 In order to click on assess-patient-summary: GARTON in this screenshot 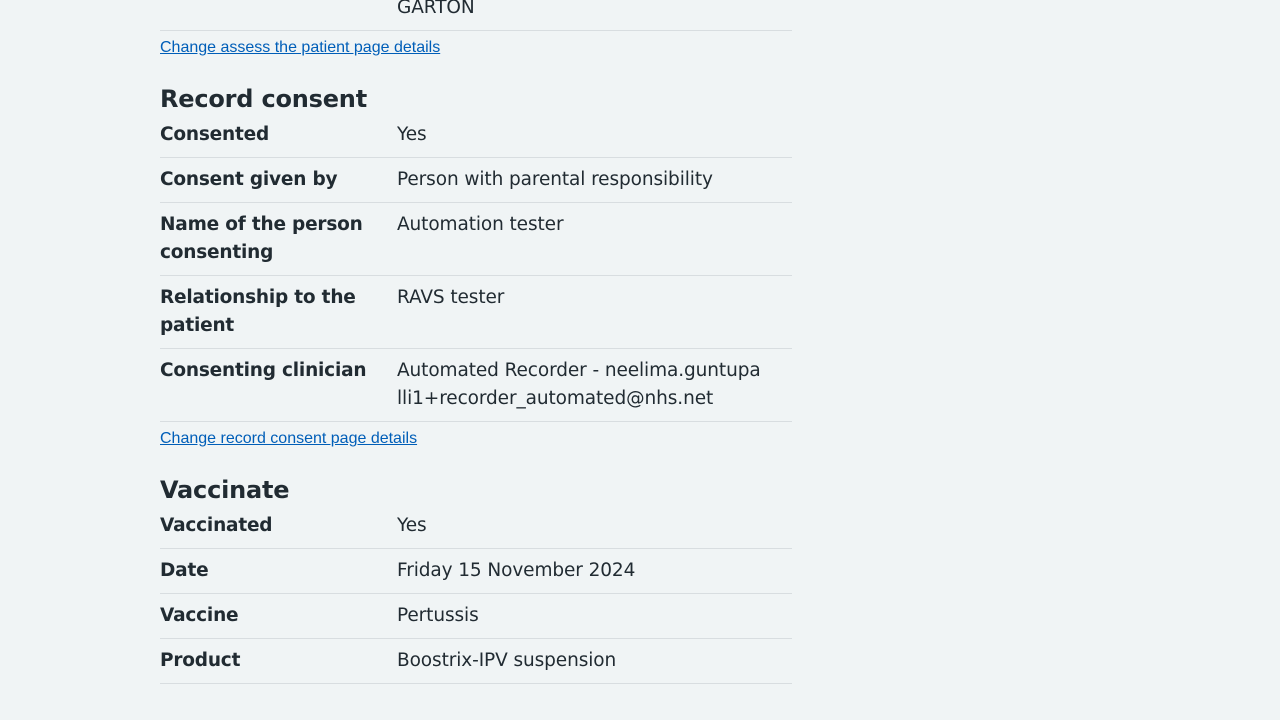, I will do `click(476, 15)`.